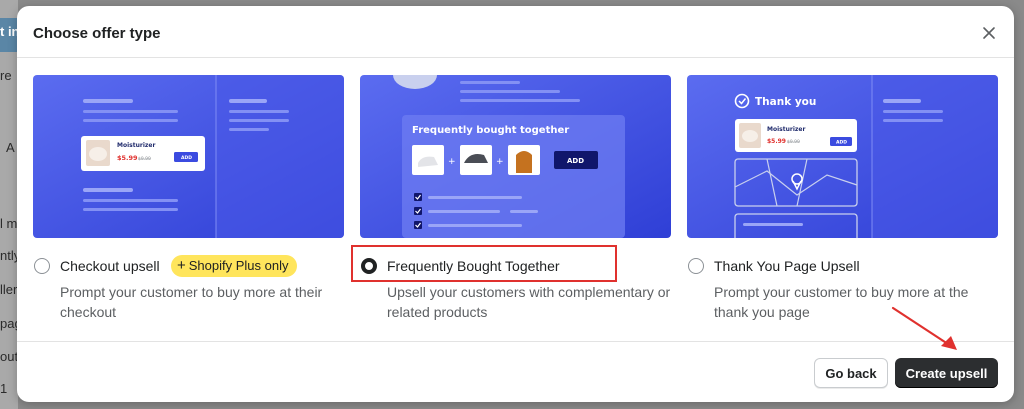  What do you see at coordinates (9, 255) in the screenshot?
I see `background-text: ntly` at bounding box center [9, 255].